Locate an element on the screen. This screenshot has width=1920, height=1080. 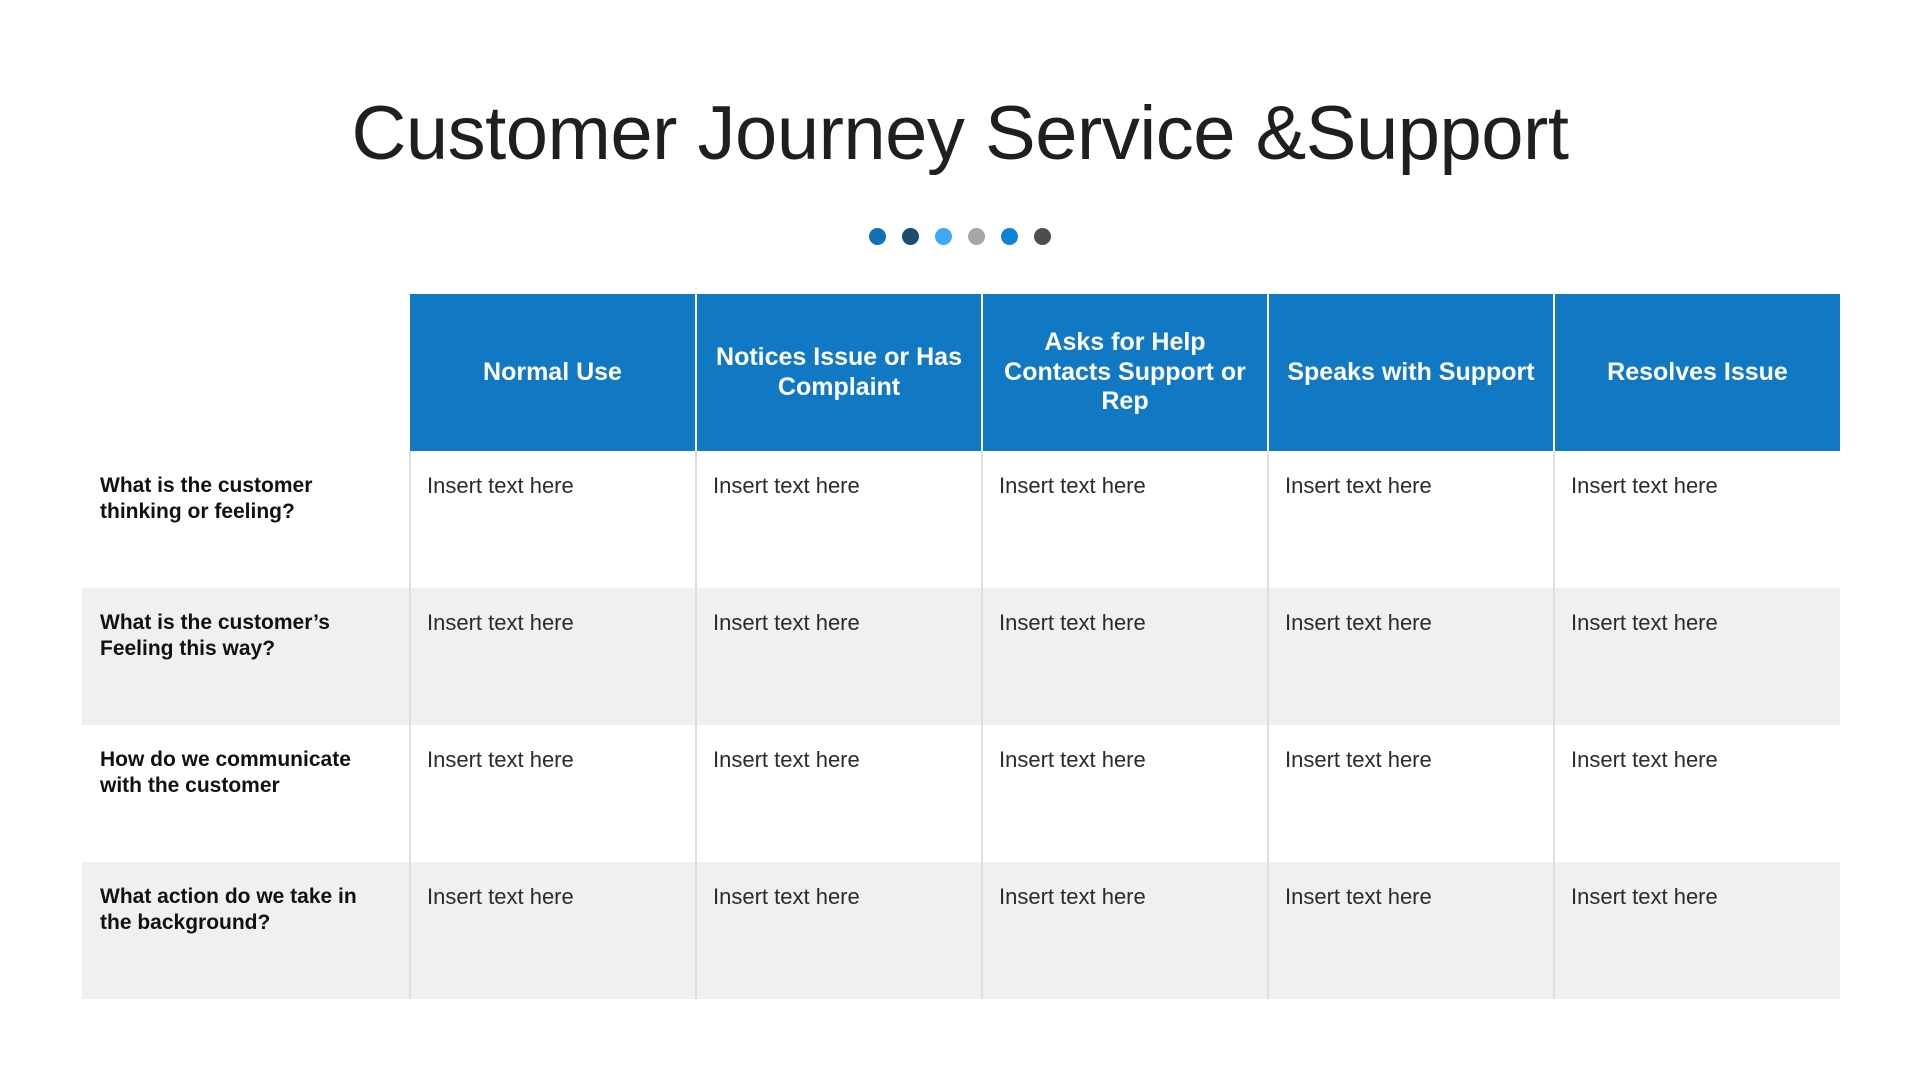
cell-r2c5: Insert text here is located at coordinates (1697, 656).